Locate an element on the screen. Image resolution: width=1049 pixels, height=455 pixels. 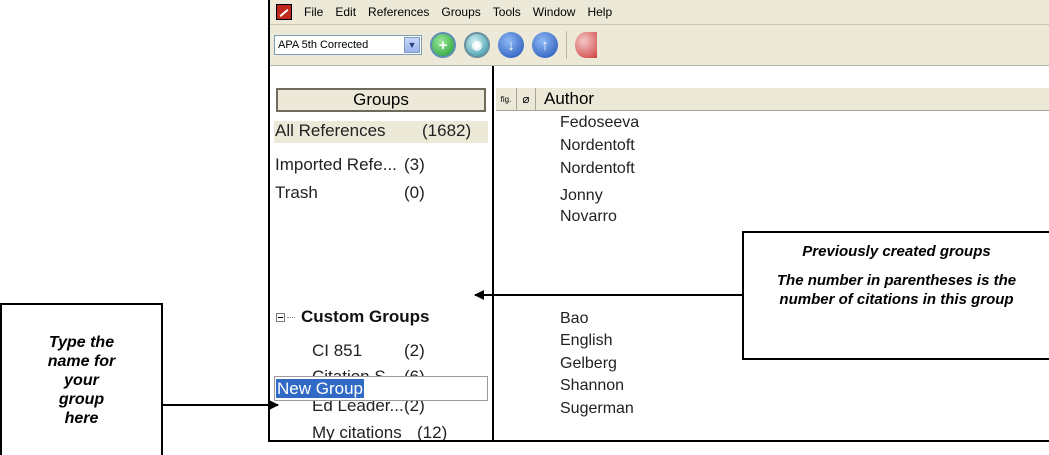
left-callout-line: Type the is located at coordinates (81, 342).